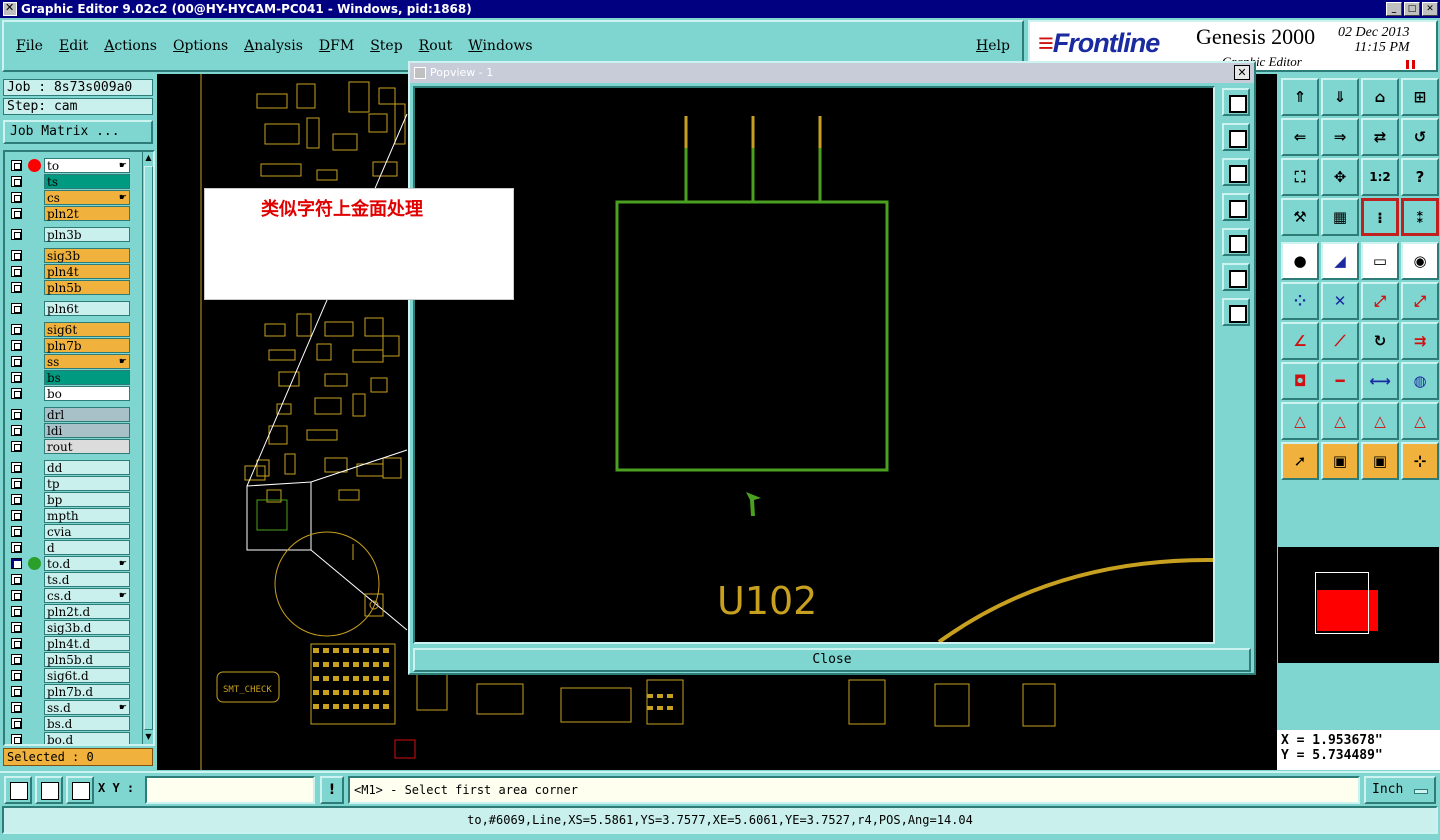 This screenshot has width=1440, height=840. Describe the element at coordinates (1380, 177) in the screenshot. I see `zoom-1to2-icon: 1:2` at that location.